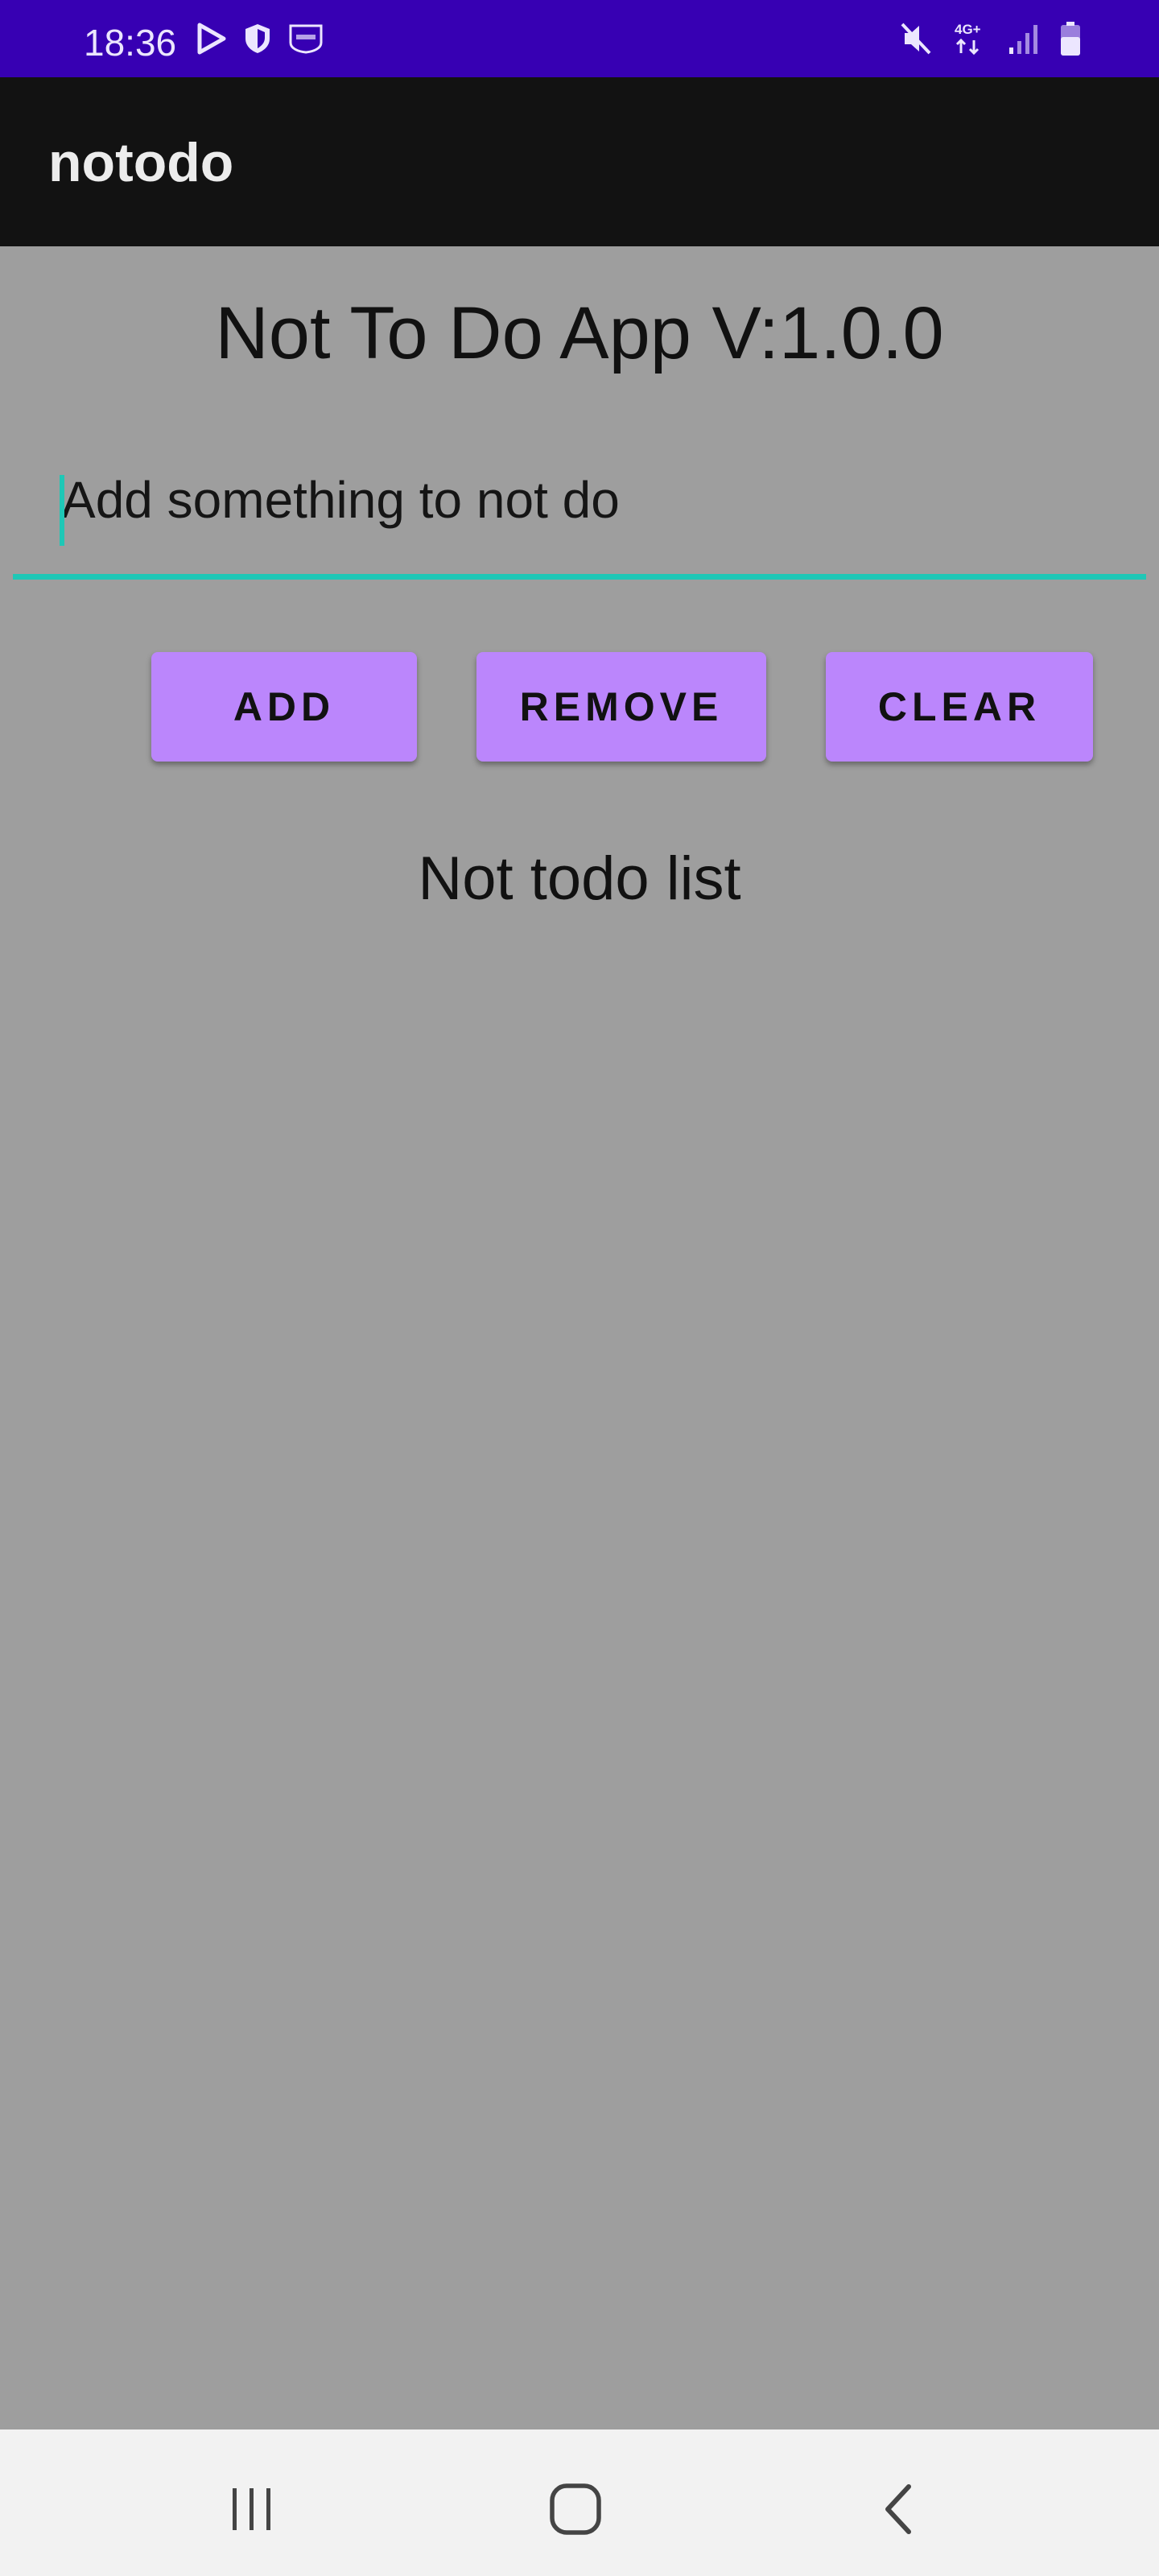 Image resolution: width=1159 pixels, height=2576 pixels. I want to click on clear-button: CLEAR, so click(960, 707).